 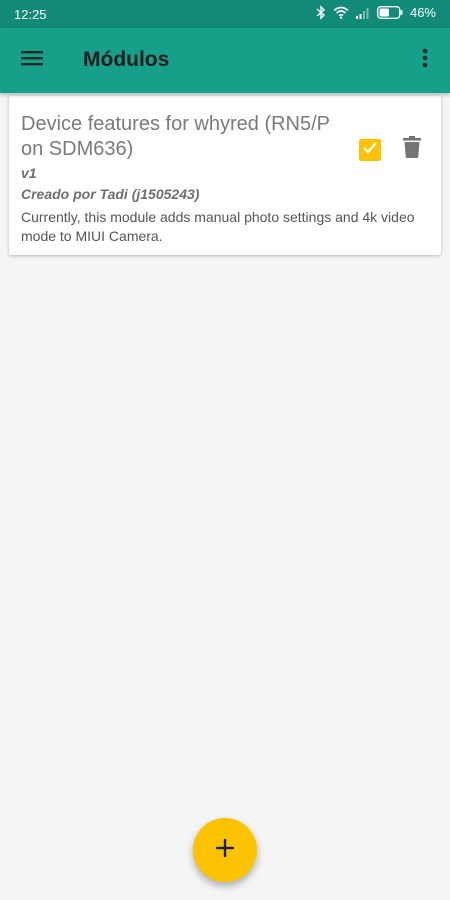 I want to click on module-enable-checkbox, so click(x=370, y=150).